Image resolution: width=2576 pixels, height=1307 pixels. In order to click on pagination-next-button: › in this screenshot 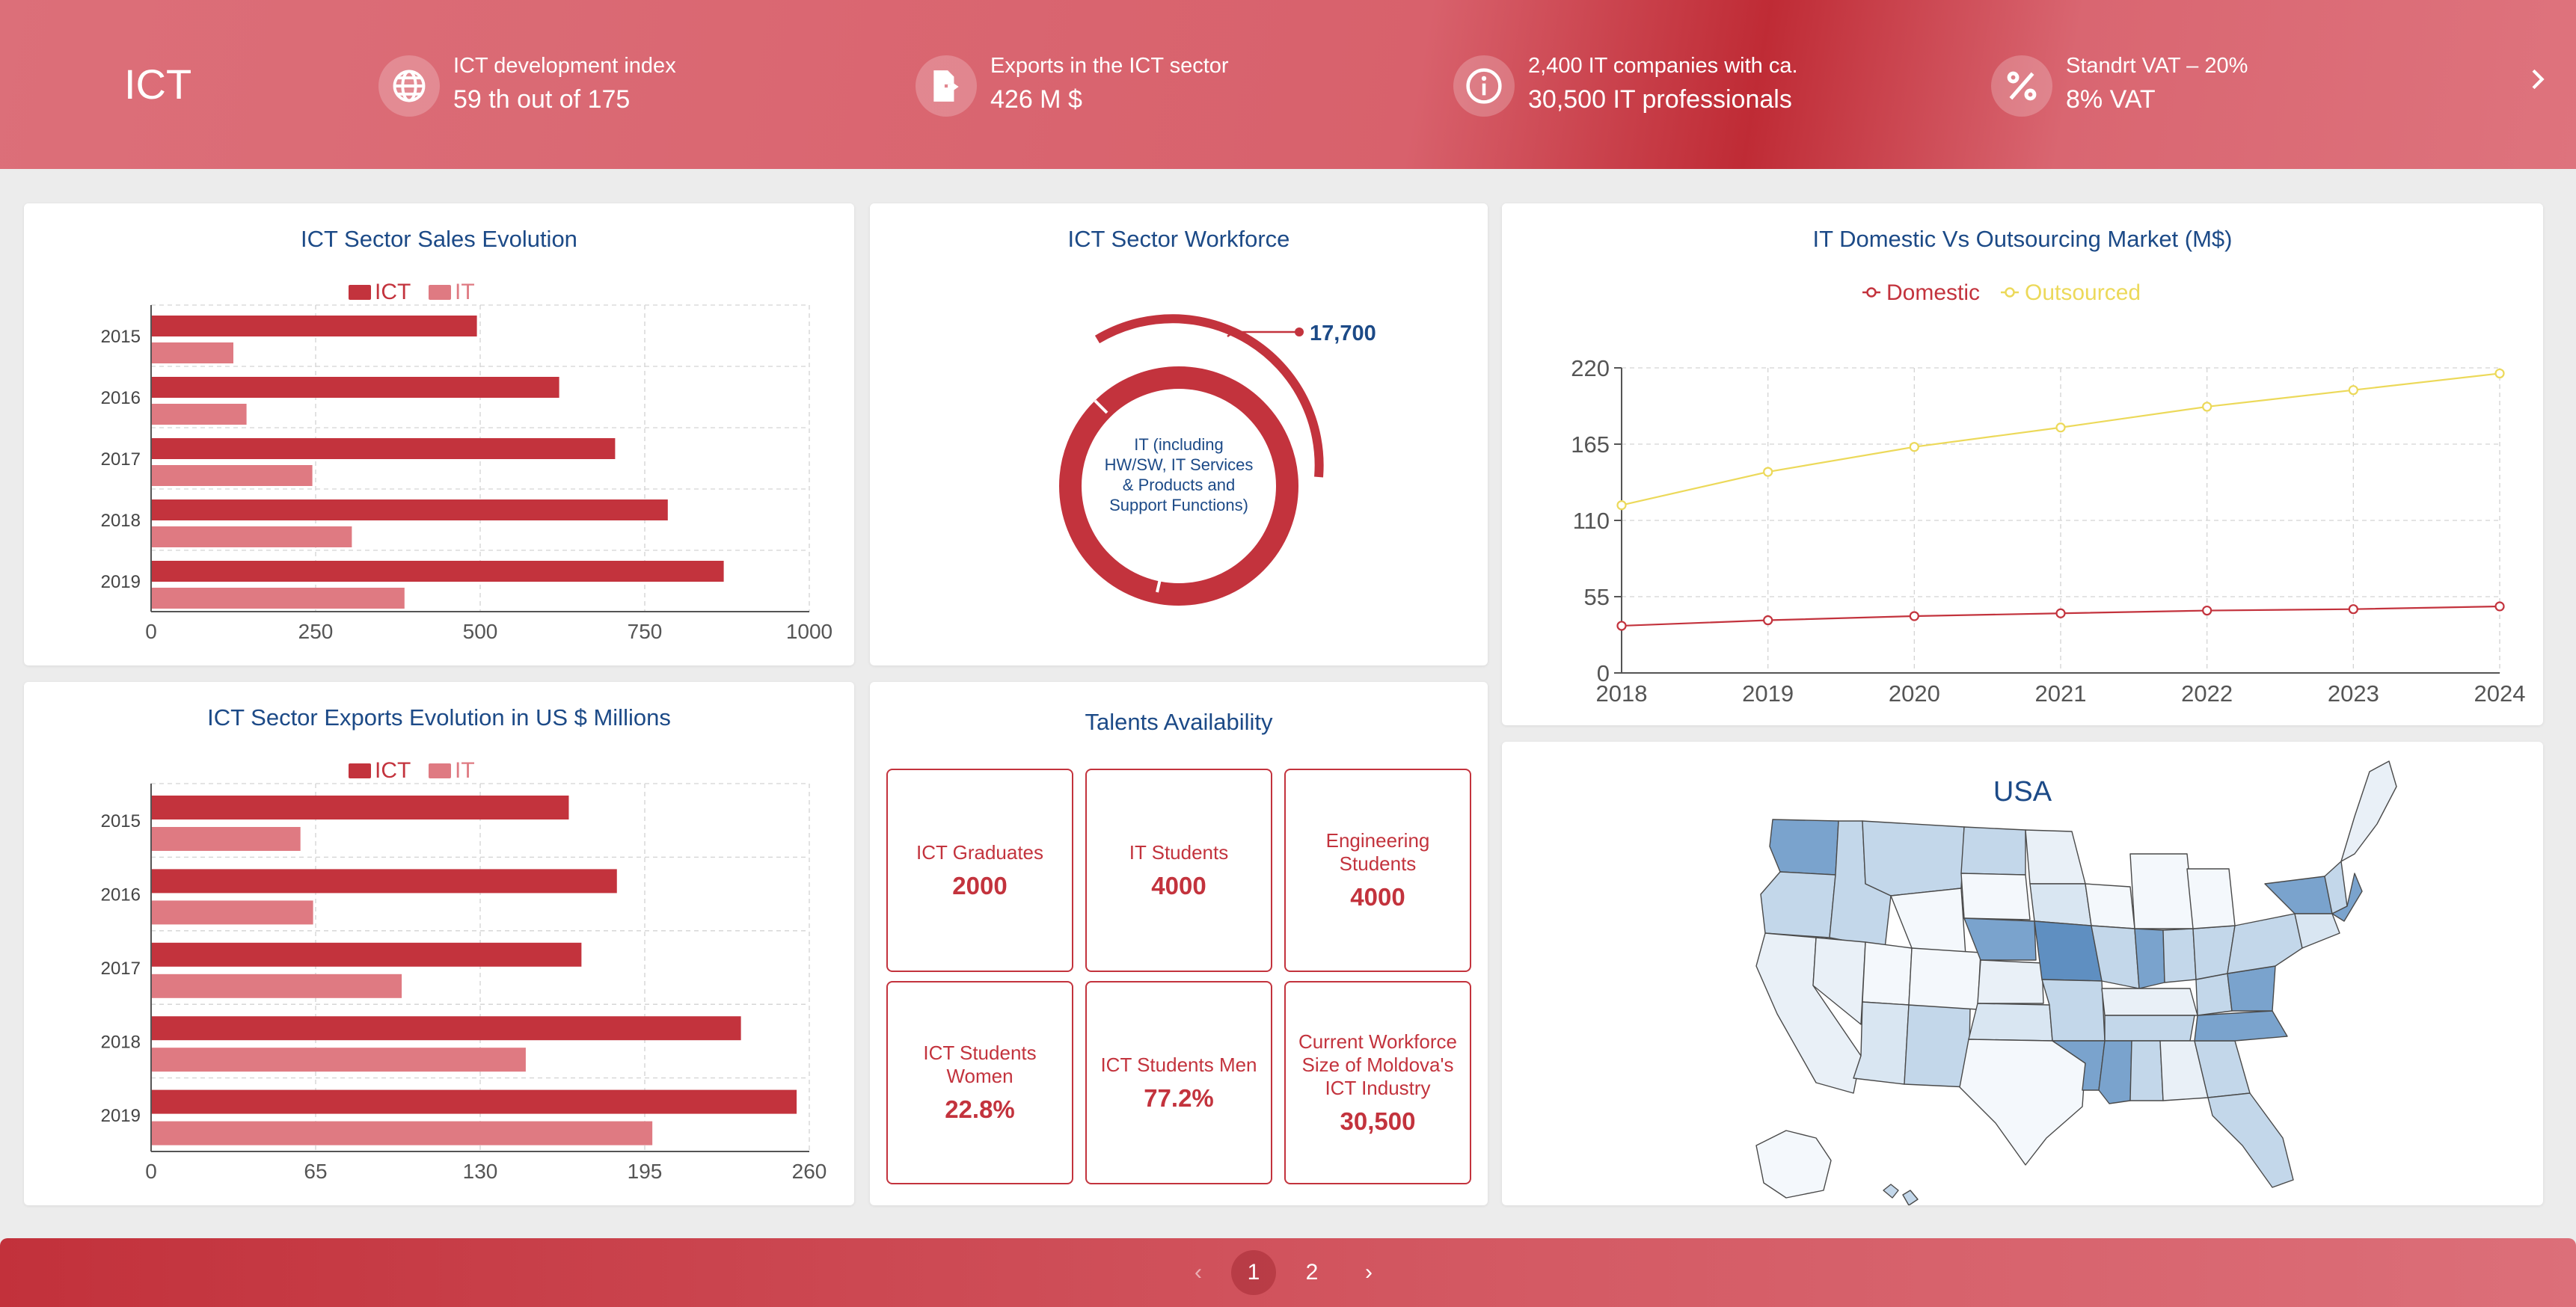, I will do `click(1368, 1272)`.